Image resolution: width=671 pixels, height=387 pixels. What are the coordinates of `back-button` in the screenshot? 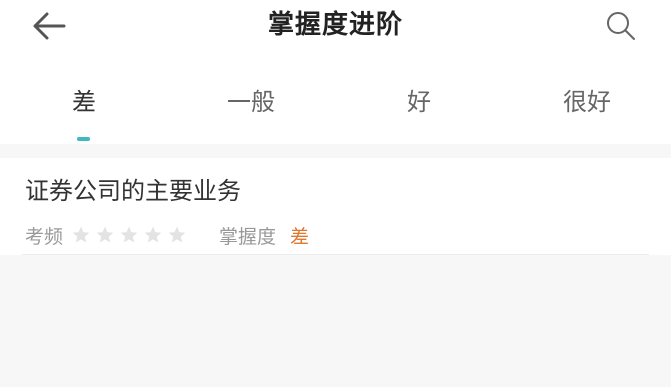 It's located at (49, 26).